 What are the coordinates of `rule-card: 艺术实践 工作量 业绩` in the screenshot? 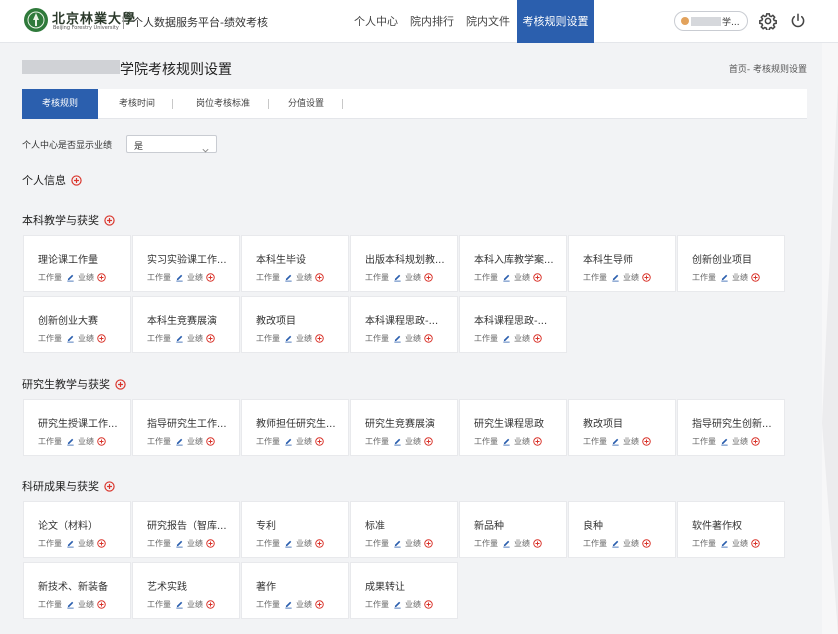 It's located at (186, 590).